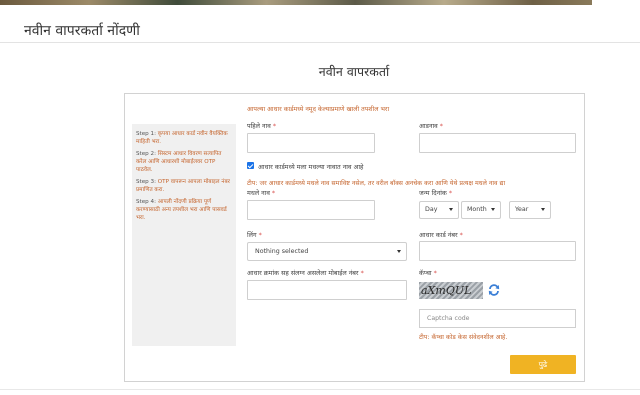 This screenshot has width=640, height=395. I want to click on dob-day-select: Day, so click(439, 210).